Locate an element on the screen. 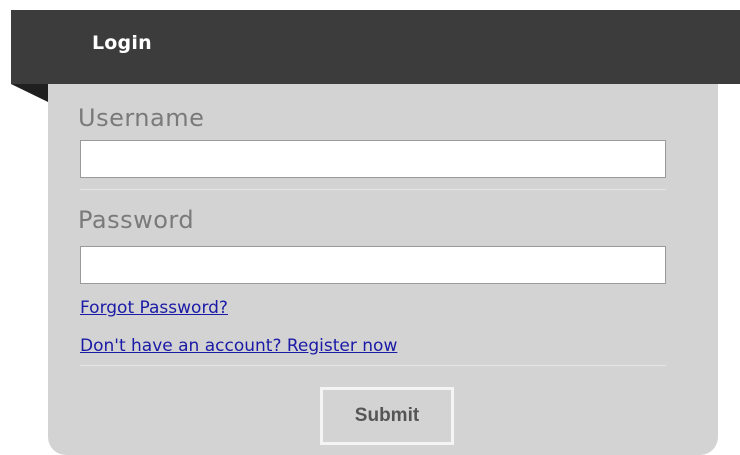 This screenshot has height=455, width=740. password-input is located at coordinates (373, 265).